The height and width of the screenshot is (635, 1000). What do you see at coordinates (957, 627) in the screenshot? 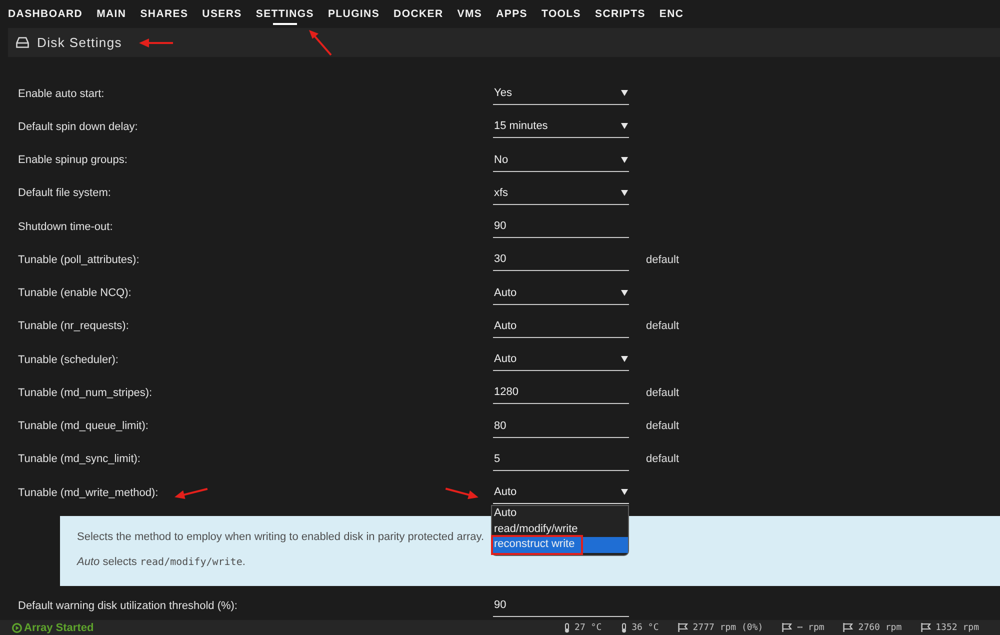
I see `sensor-reading: 1352 rpm` at bounding box center [957, 627].